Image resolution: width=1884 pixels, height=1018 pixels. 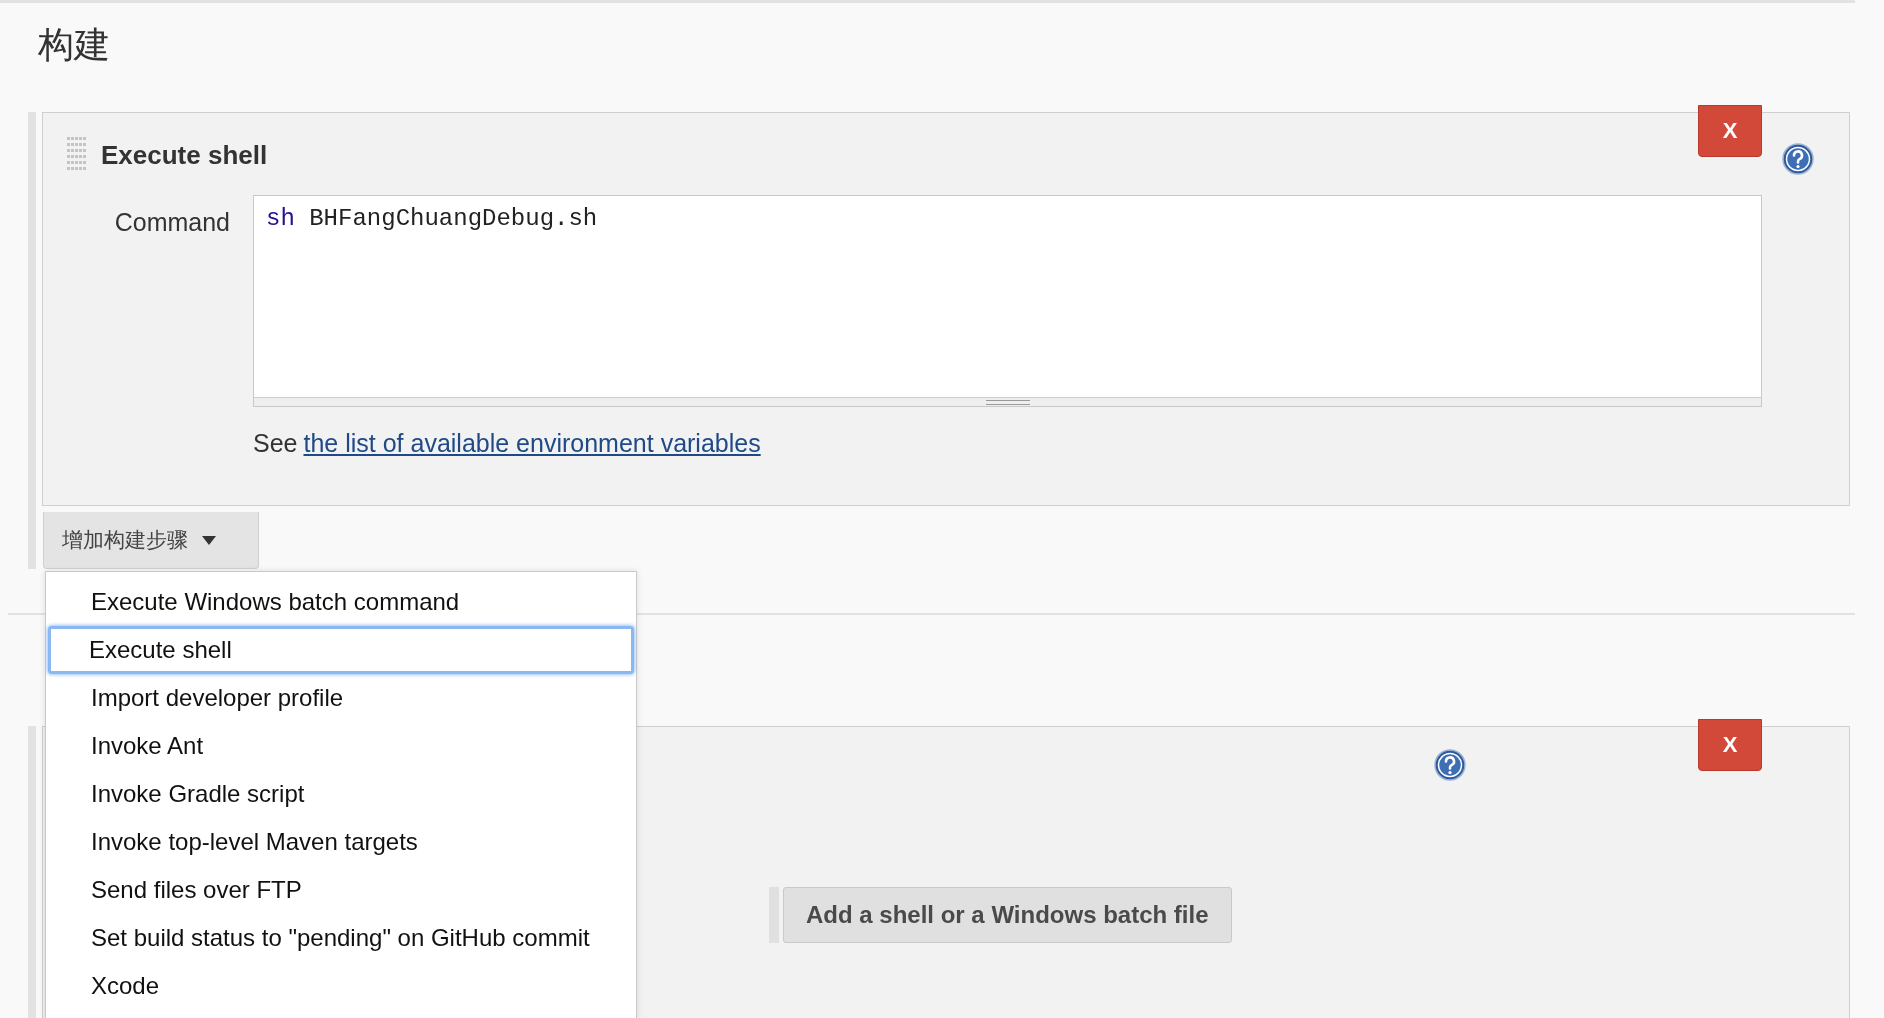 What do you see at coordinates (341, 938) in the screenshot?
I see `menu-item: Set build status to "pending" on GitHub commit` at bounding box center [341, 938].